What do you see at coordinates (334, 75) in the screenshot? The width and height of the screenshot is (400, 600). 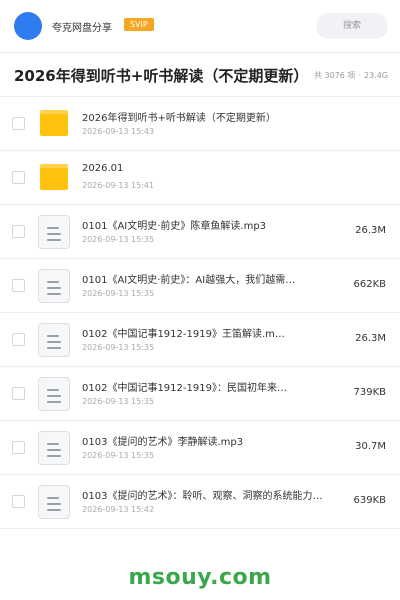 I see `item-count: 共 3076 项` at bounding box center [334, 75].